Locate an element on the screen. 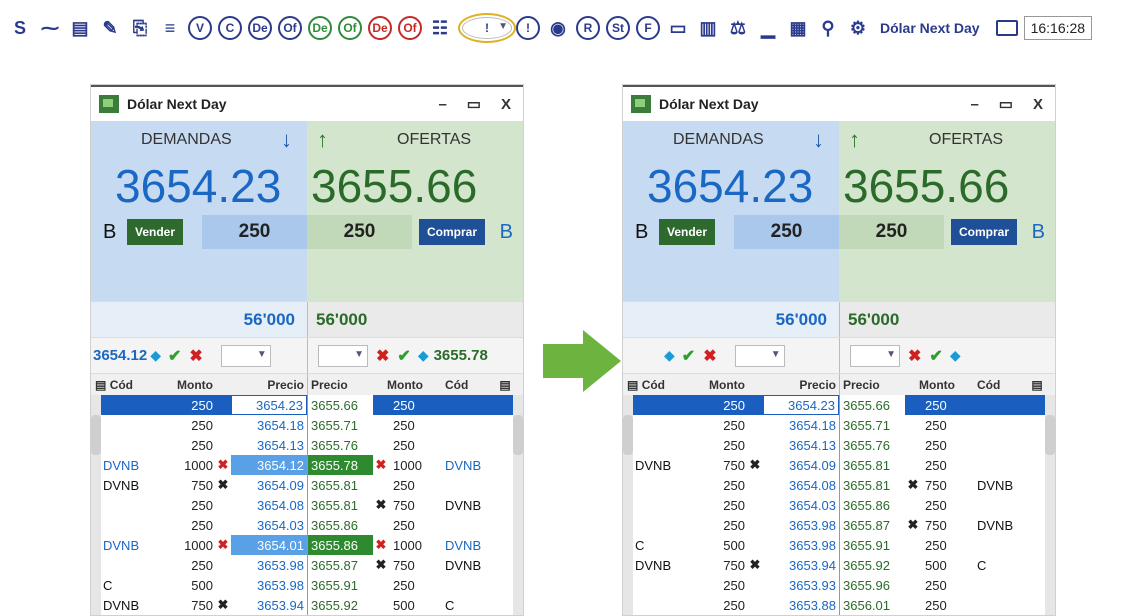  bid-price-cell: 3654.13 is located at coordinates (801, 445).